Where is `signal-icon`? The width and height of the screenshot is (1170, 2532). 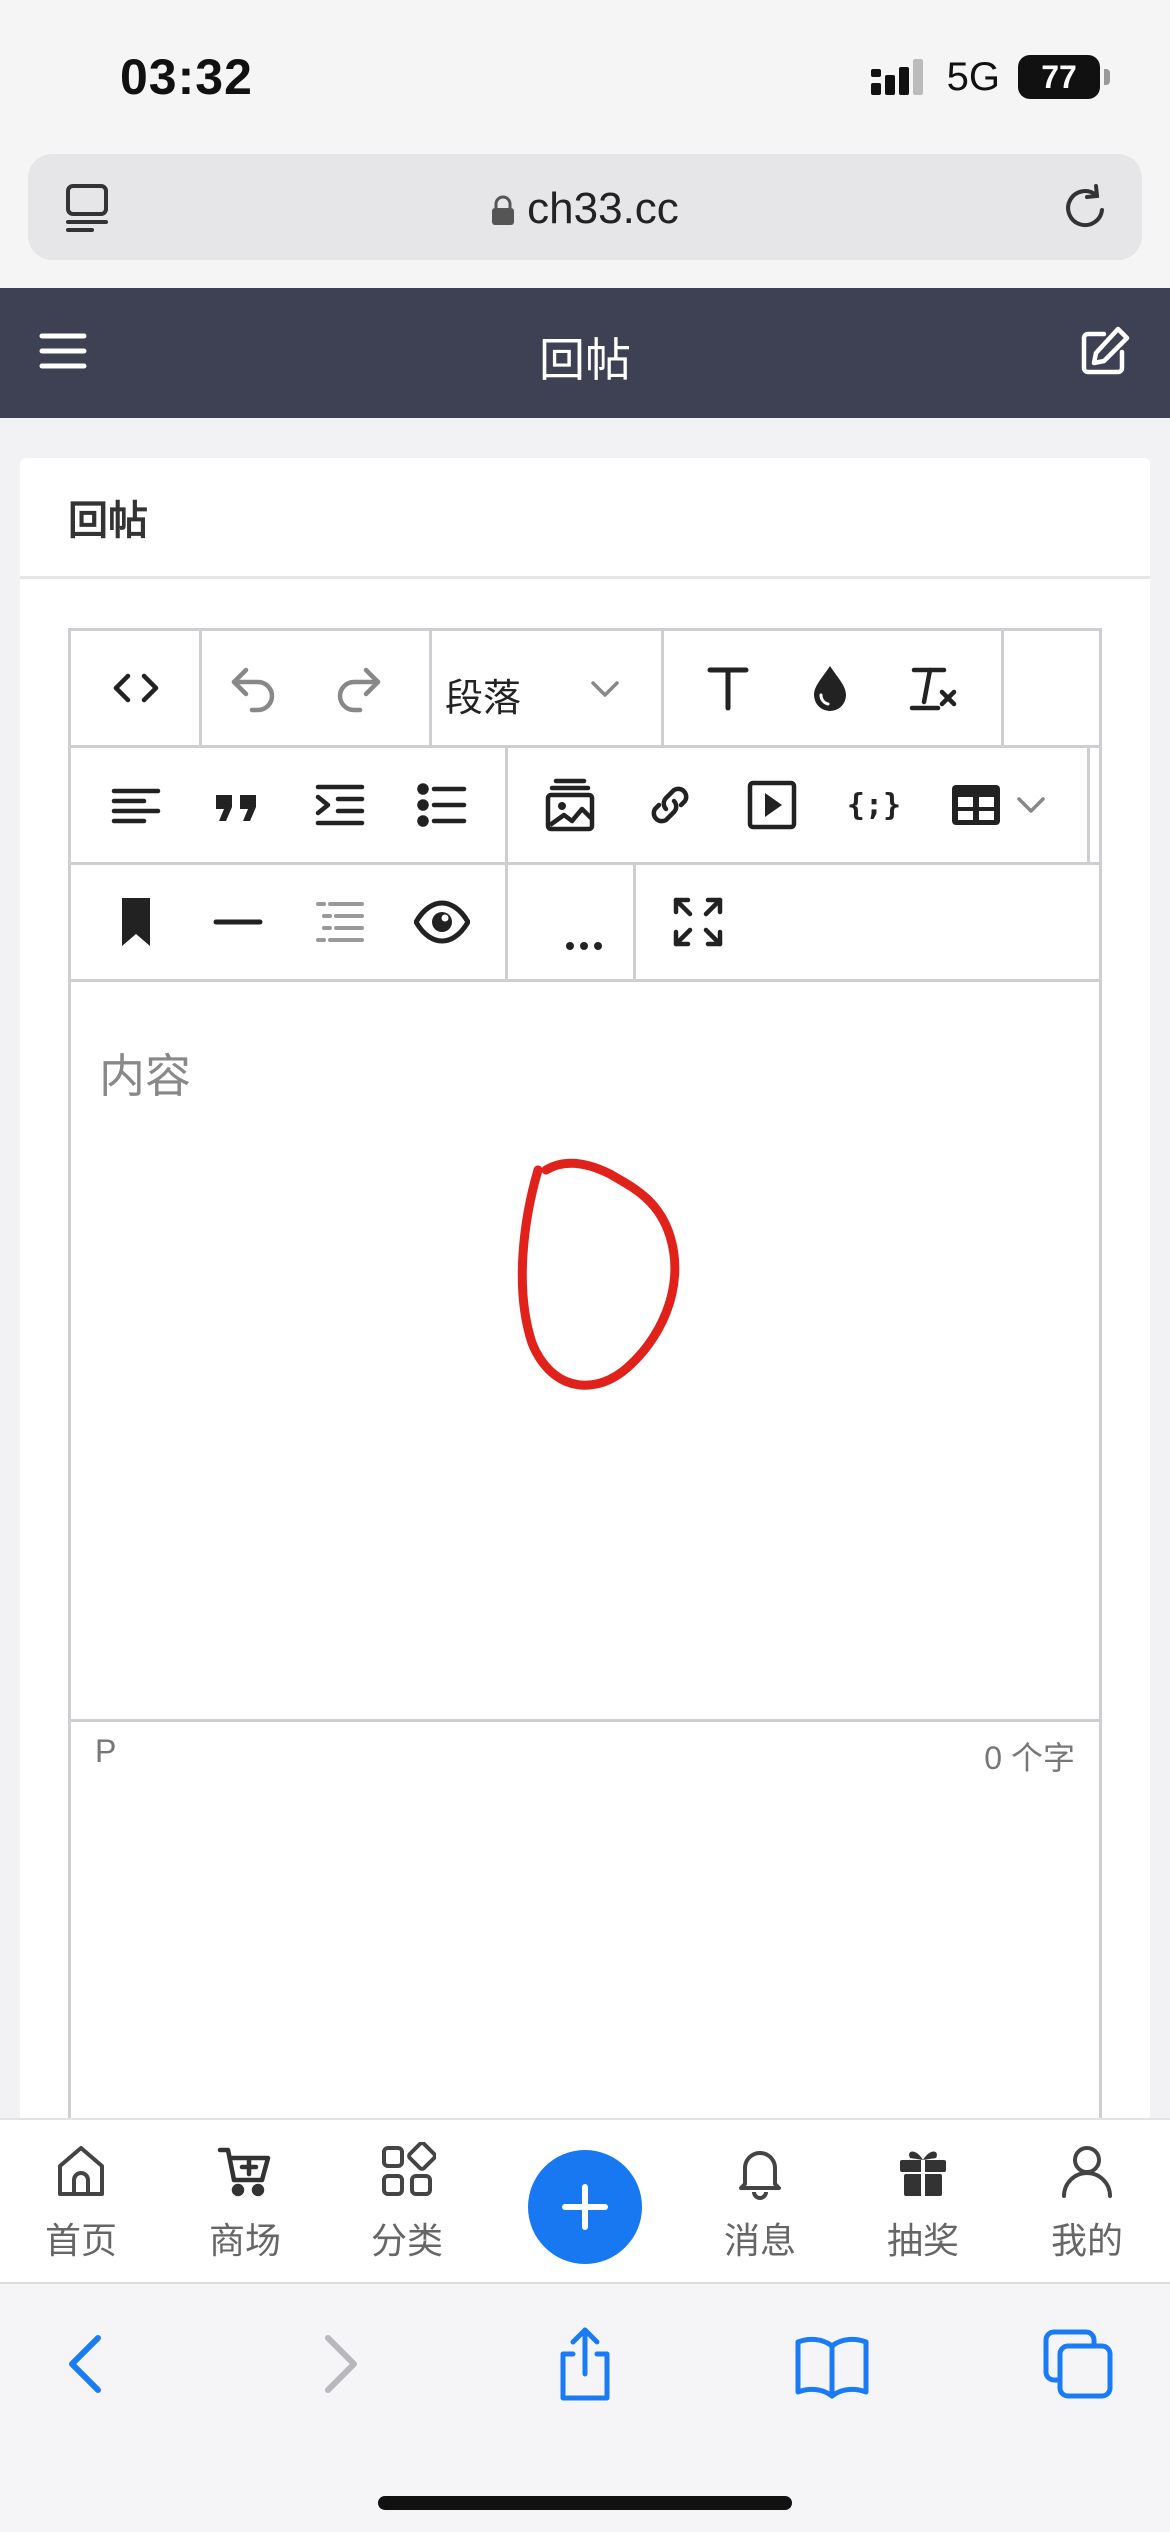
signal-icon is located at coordinates (896, 77).